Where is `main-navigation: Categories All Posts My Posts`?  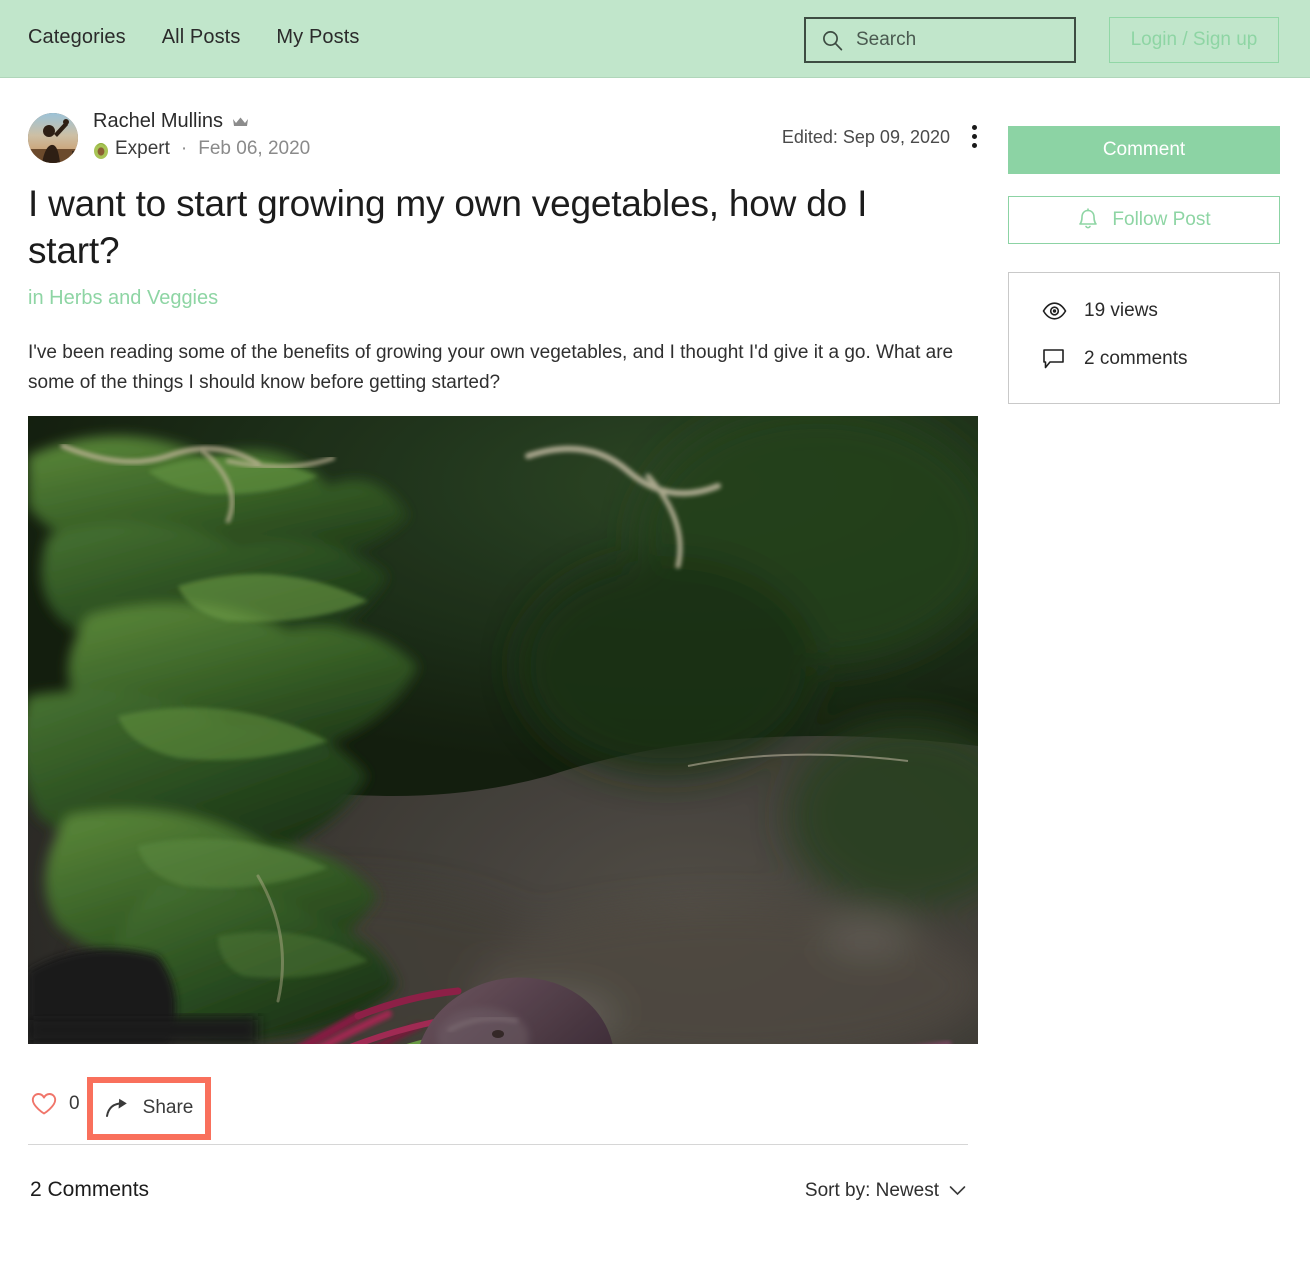 main-navigation: Categories All Posts My Posts is located at coordinates (193, 37).